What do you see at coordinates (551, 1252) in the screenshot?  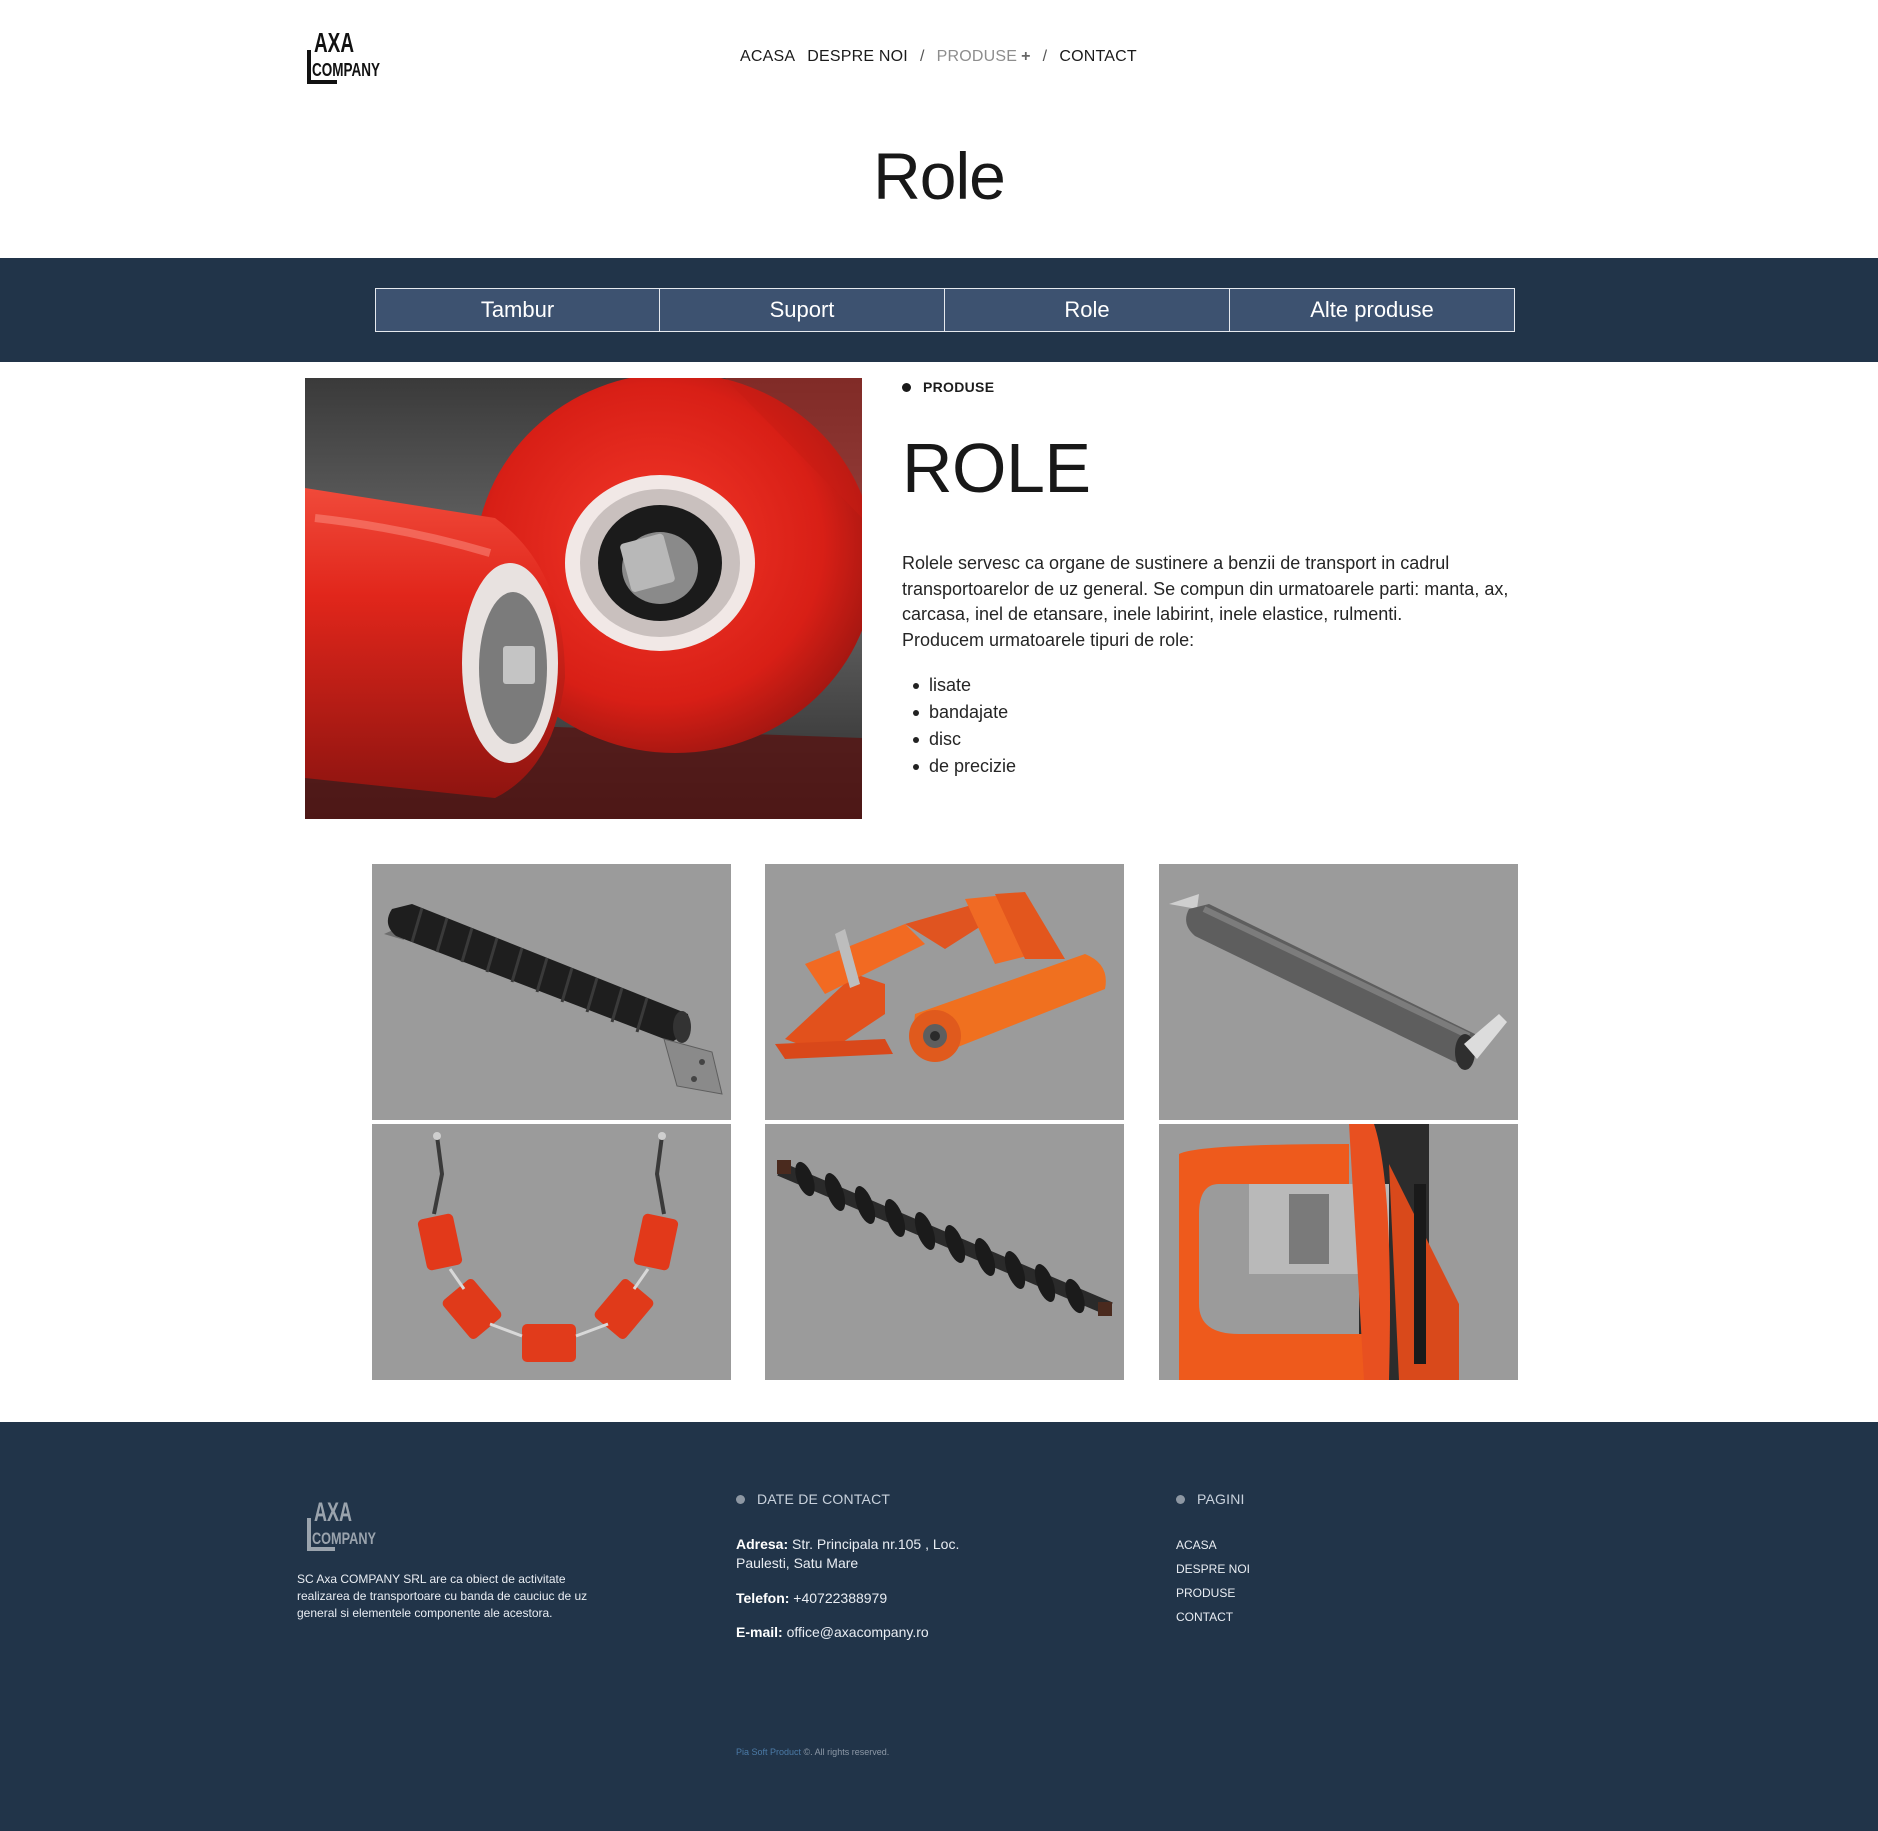 I see `gallery-image-garland-rollers` at bounding box center [551, 1252].